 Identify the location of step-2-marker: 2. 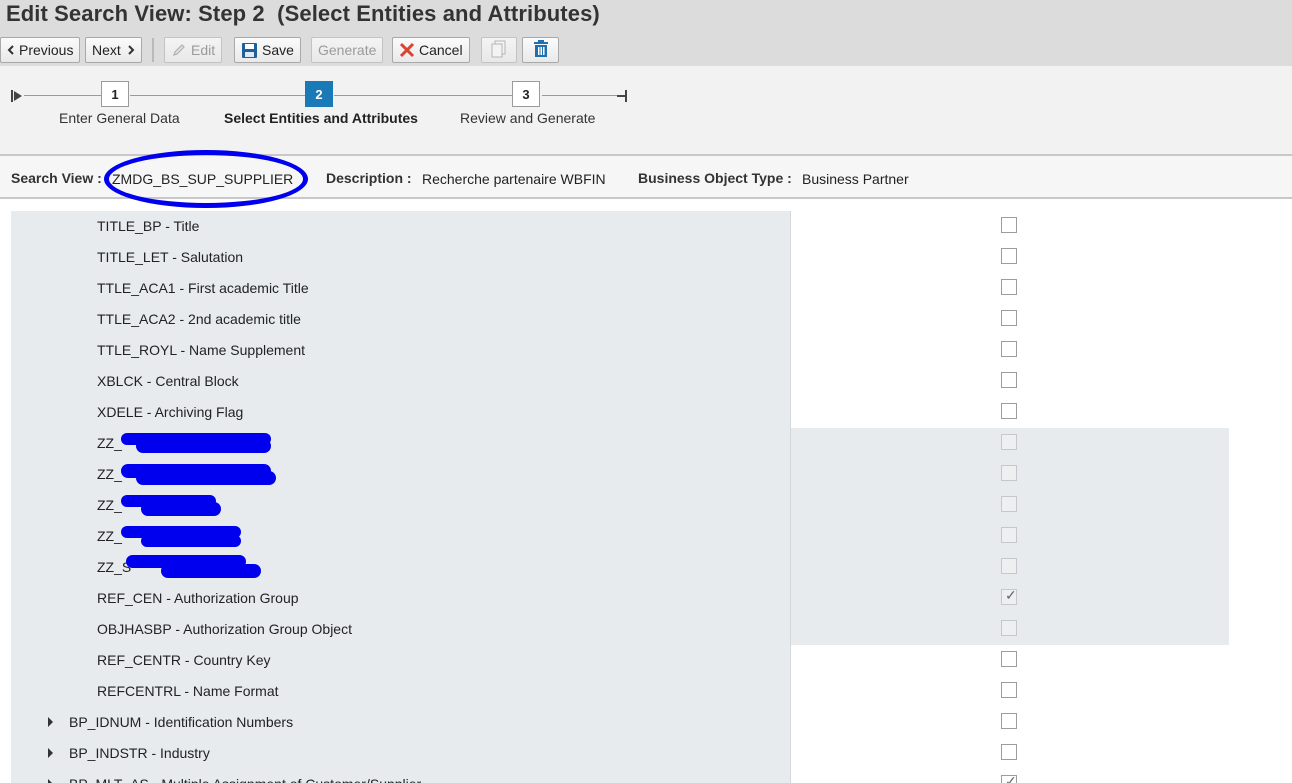
(319, 94).